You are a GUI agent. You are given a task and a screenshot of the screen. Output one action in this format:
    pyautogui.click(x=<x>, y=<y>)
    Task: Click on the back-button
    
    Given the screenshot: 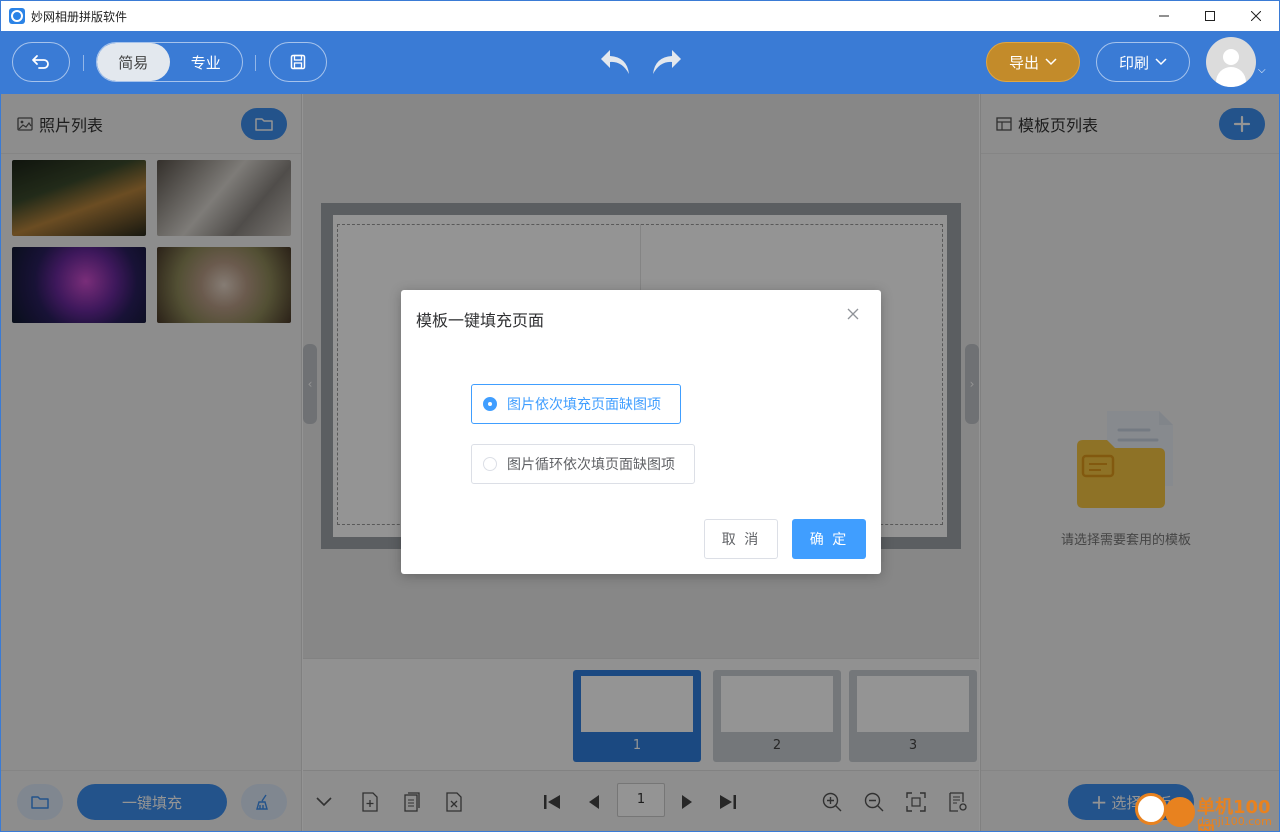 What is the action you would take?
    pyautogui.click(x=41, y=62)
    